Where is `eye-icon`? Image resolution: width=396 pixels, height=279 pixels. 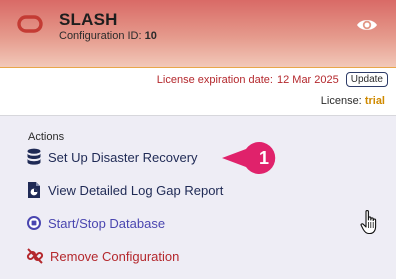
eye-icon is located at coordinates (367, 25).